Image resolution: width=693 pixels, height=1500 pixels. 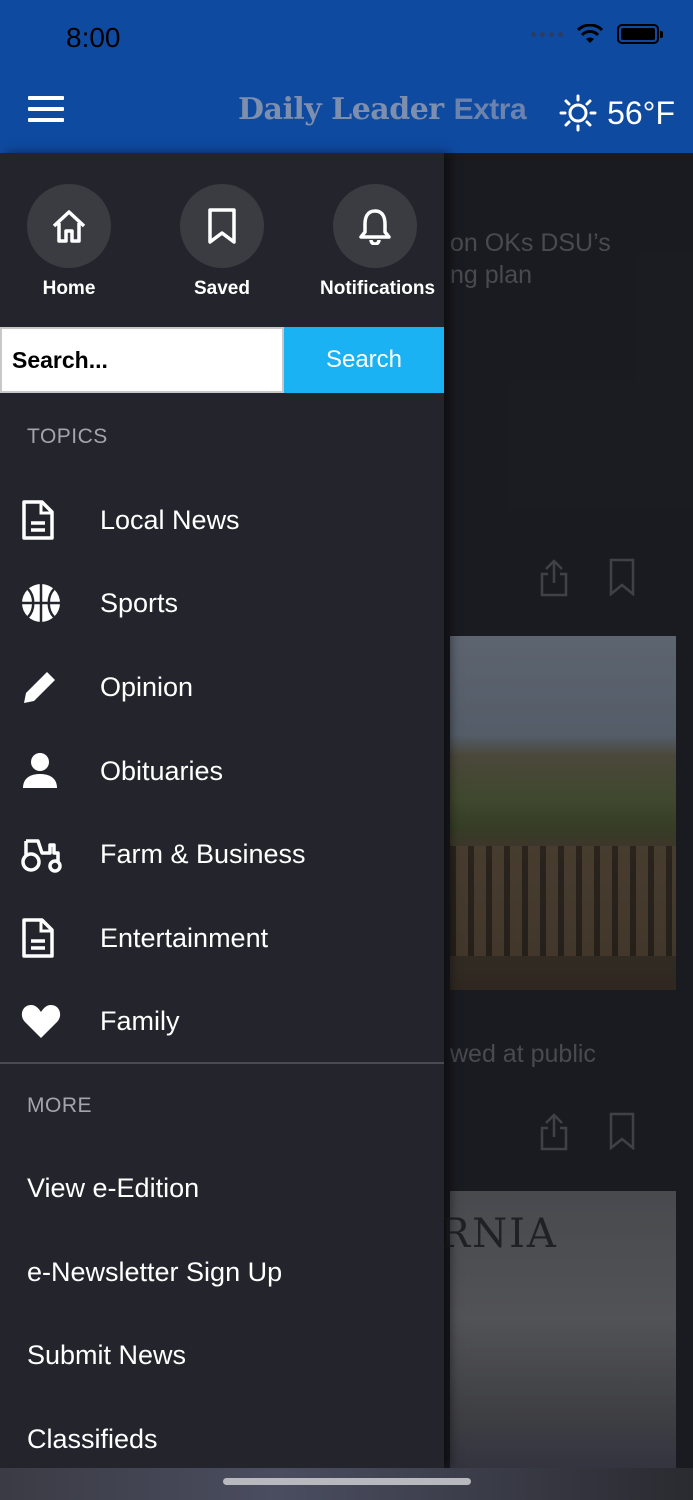 I want to click on section-divider, so click(x=222, y=1063).